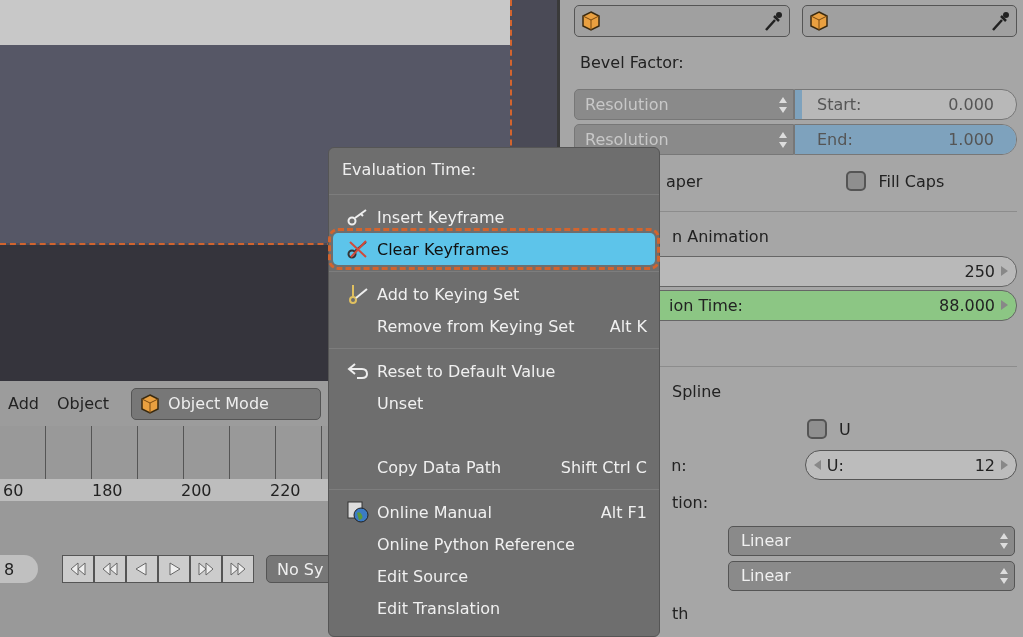 This screenshot has height=637, width=1023. I want to click on checkbox-label: aper, so click(684, 181).